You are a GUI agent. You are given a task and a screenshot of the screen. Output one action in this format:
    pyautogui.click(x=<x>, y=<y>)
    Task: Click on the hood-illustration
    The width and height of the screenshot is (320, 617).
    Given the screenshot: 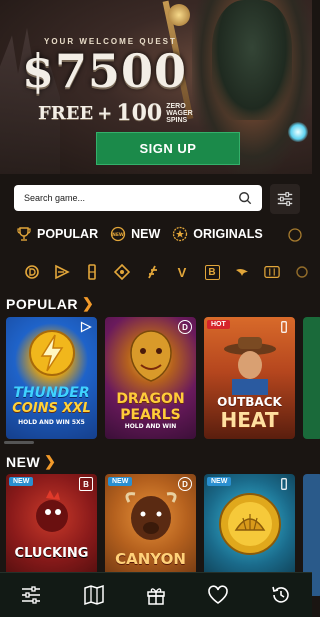 What is the action you would take?
    pyautogui.click(x=252, y=60)
    